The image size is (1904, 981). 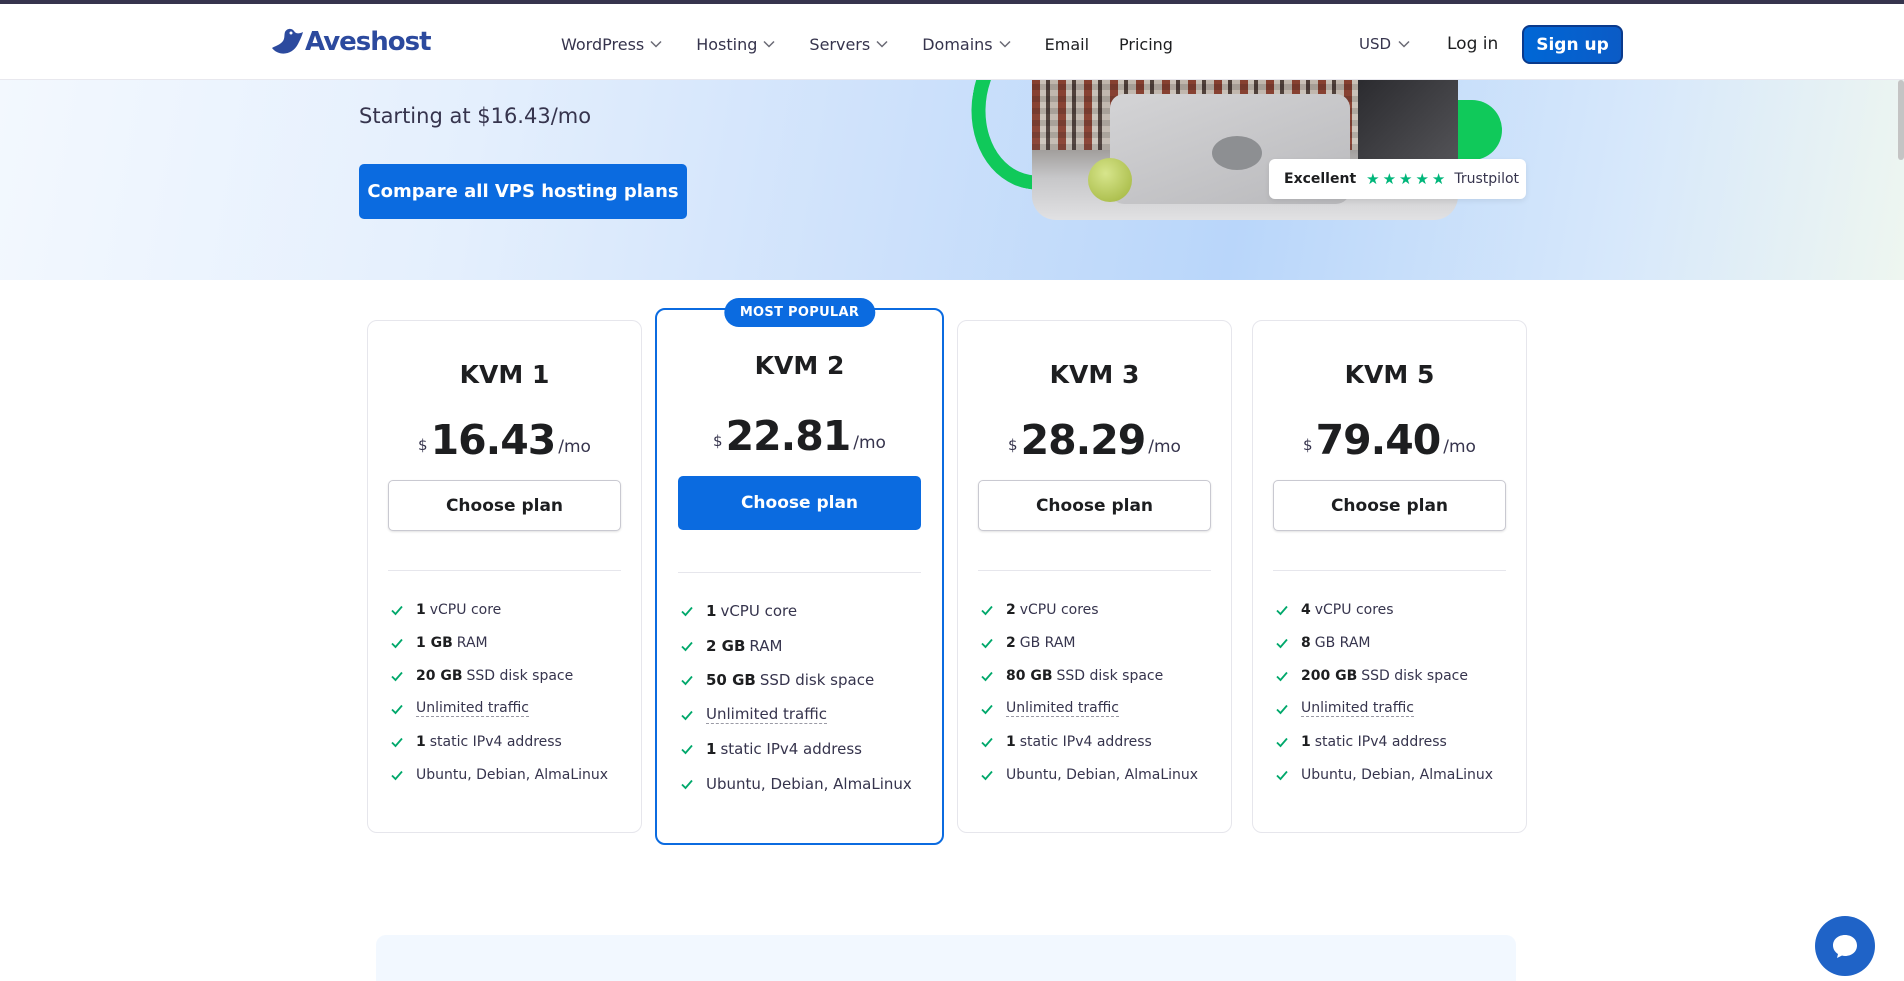 What do you see at coordinates (493, 440) in the screenshot?
I see `price-amount: 16.43` at bounding box center [493, 440].